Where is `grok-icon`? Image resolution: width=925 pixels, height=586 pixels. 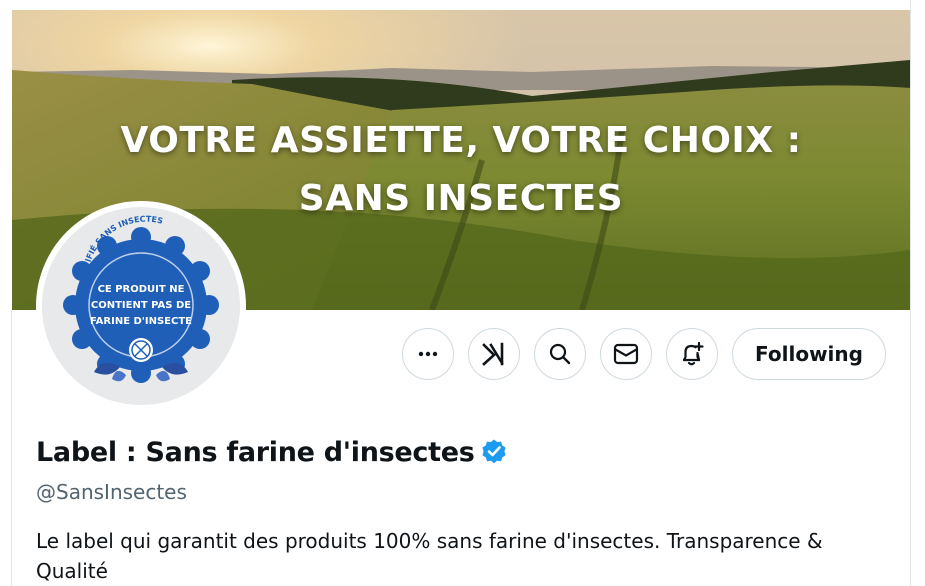
grok-icon is located at coordinates (493, 354).